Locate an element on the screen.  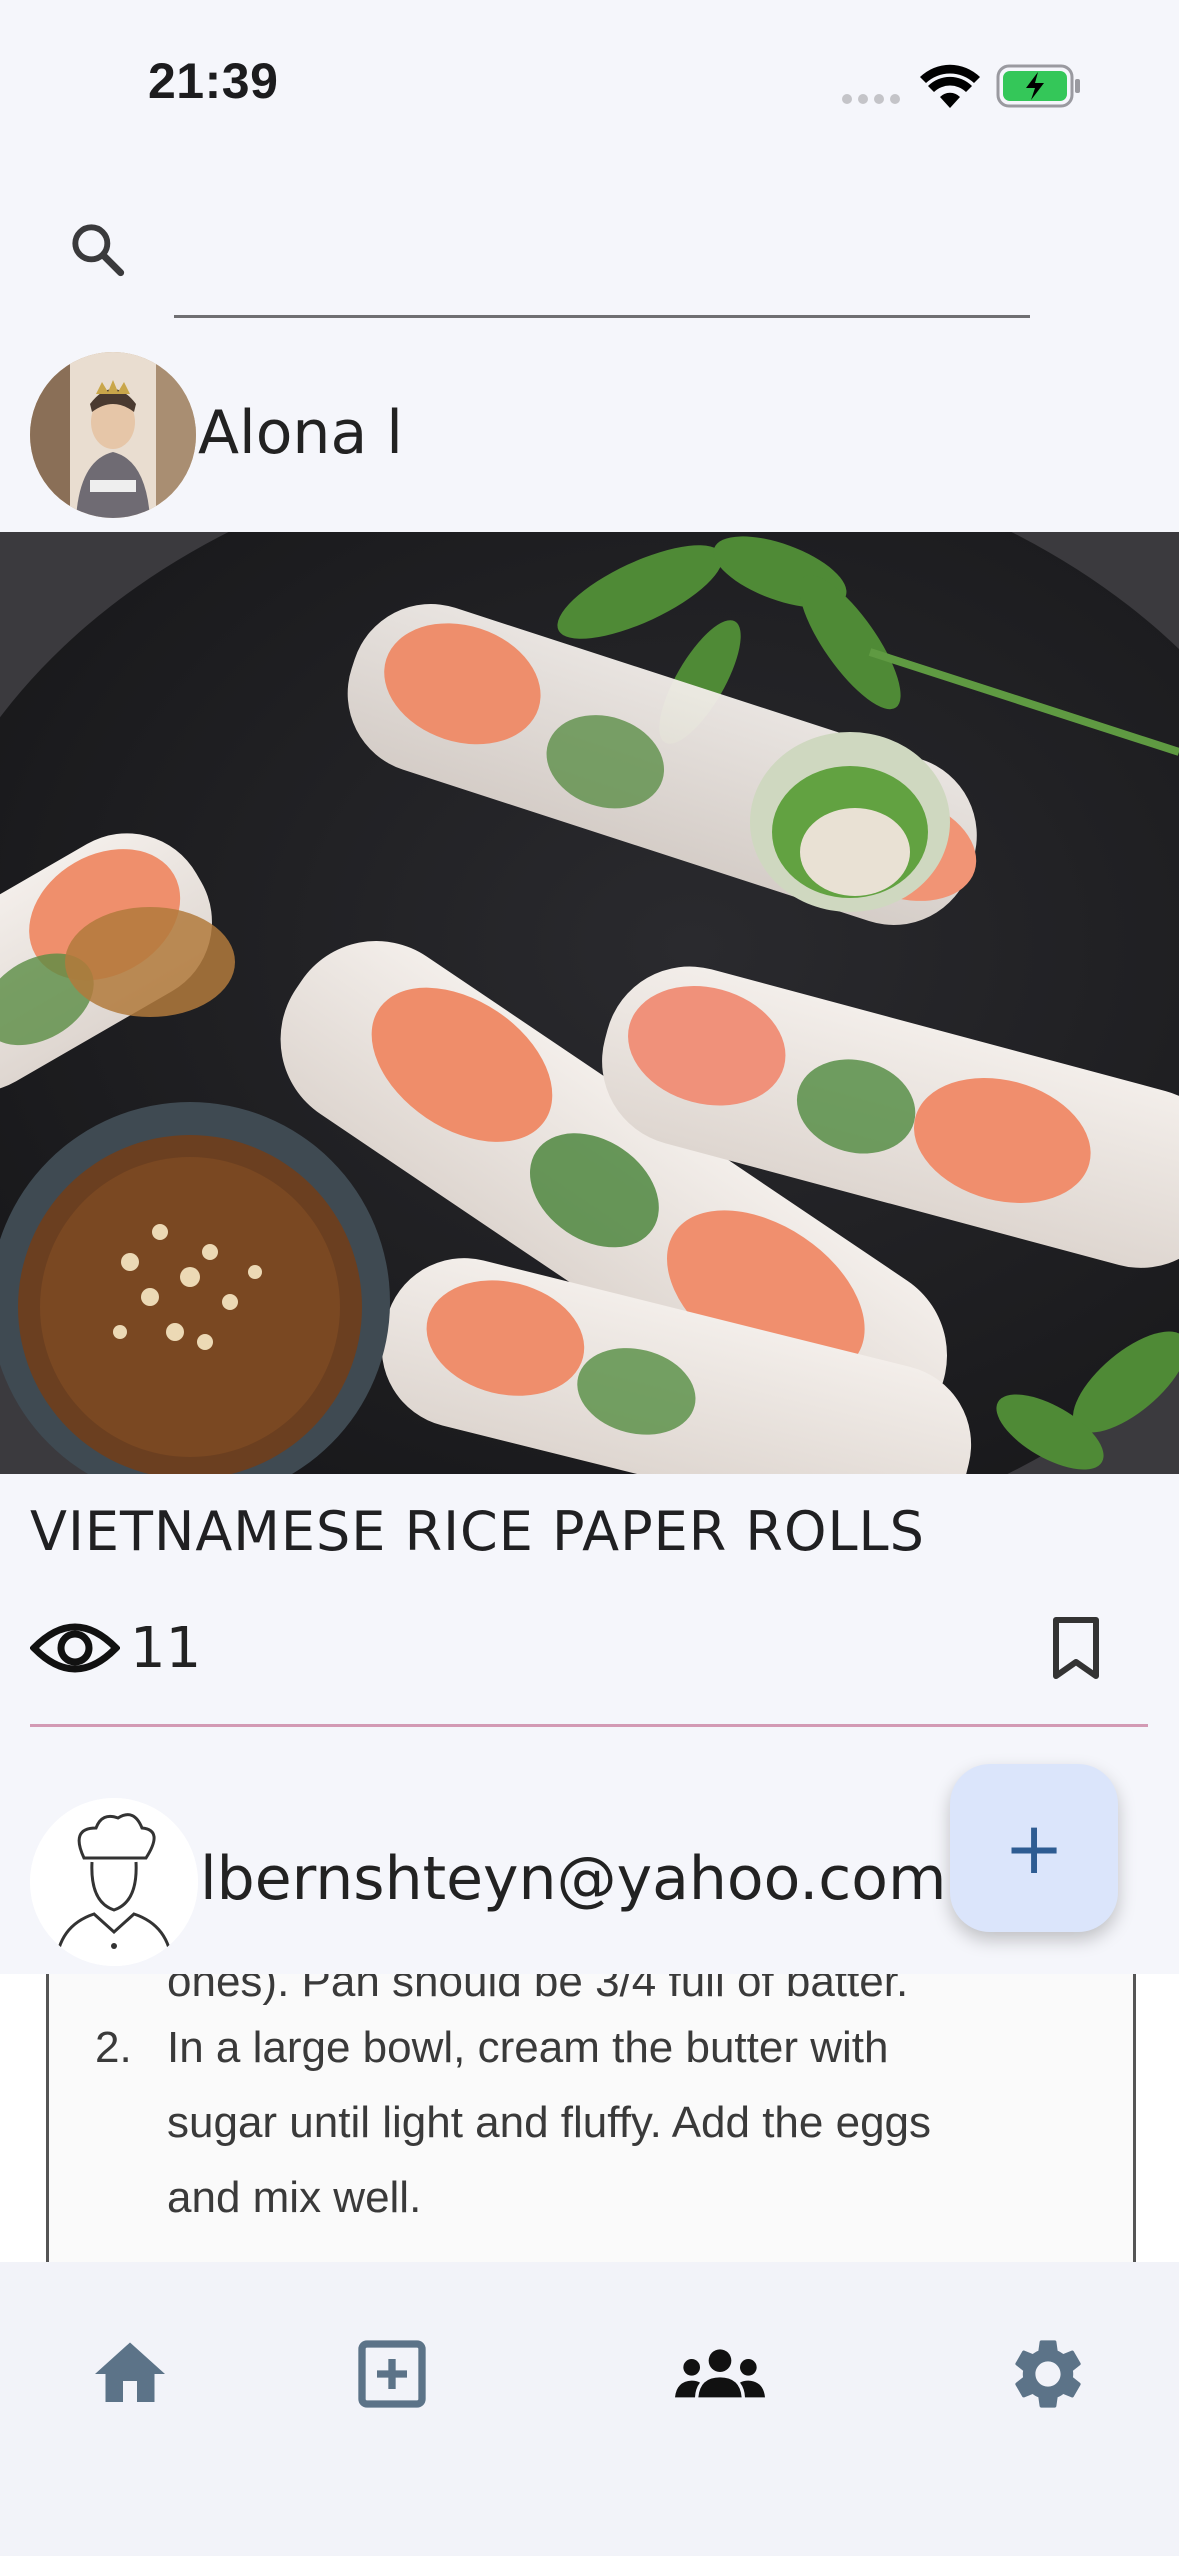
add-recipe-button: + is located at coordinates (1034, 1848).